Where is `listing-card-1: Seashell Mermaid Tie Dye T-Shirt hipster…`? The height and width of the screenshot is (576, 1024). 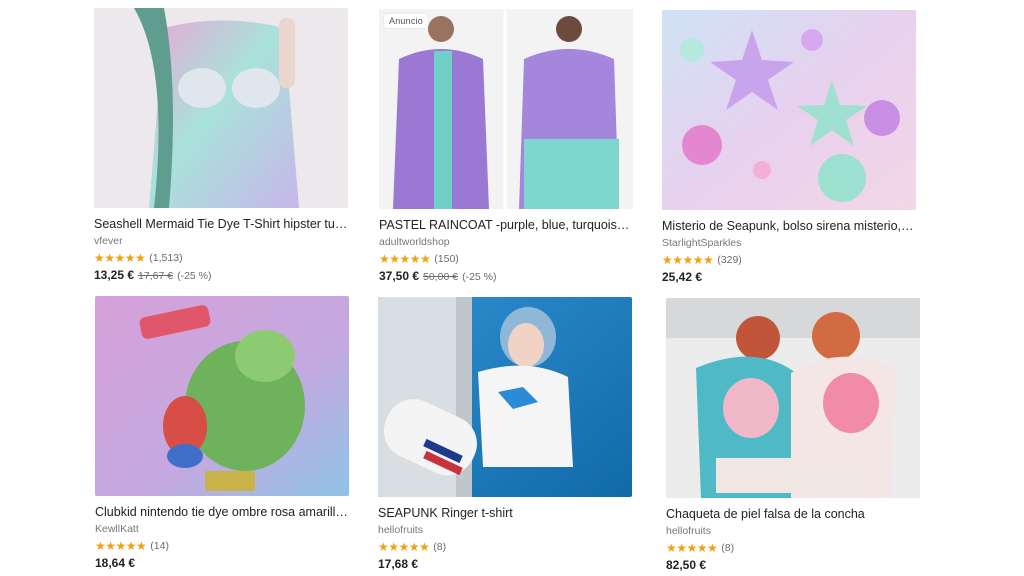 listing-card-1: Seashell Mermaid Tie Dye T-Shirt hipster… is located at coordinates (221, 146).